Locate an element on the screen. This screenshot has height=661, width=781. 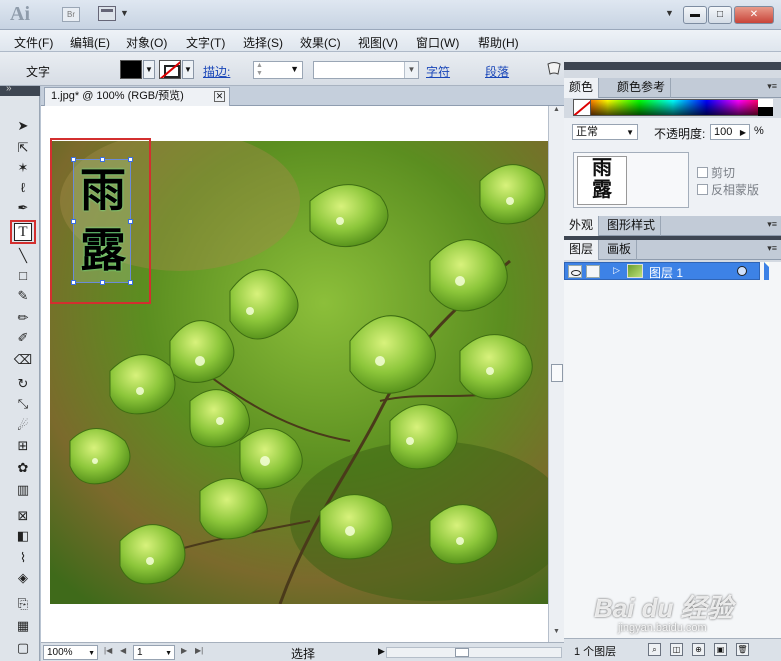
status-menu-icon: ▶ is located at coordinates (381, 651).